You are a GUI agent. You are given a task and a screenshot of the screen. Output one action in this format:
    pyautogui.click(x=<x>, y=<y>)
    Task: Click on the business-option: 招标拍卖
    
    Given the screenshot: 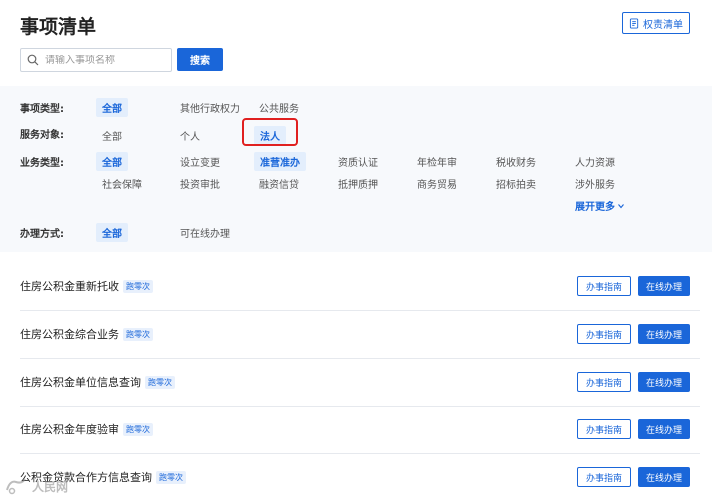 What is the action you would take?
    pyautogui.click(x=516, y=183)
    